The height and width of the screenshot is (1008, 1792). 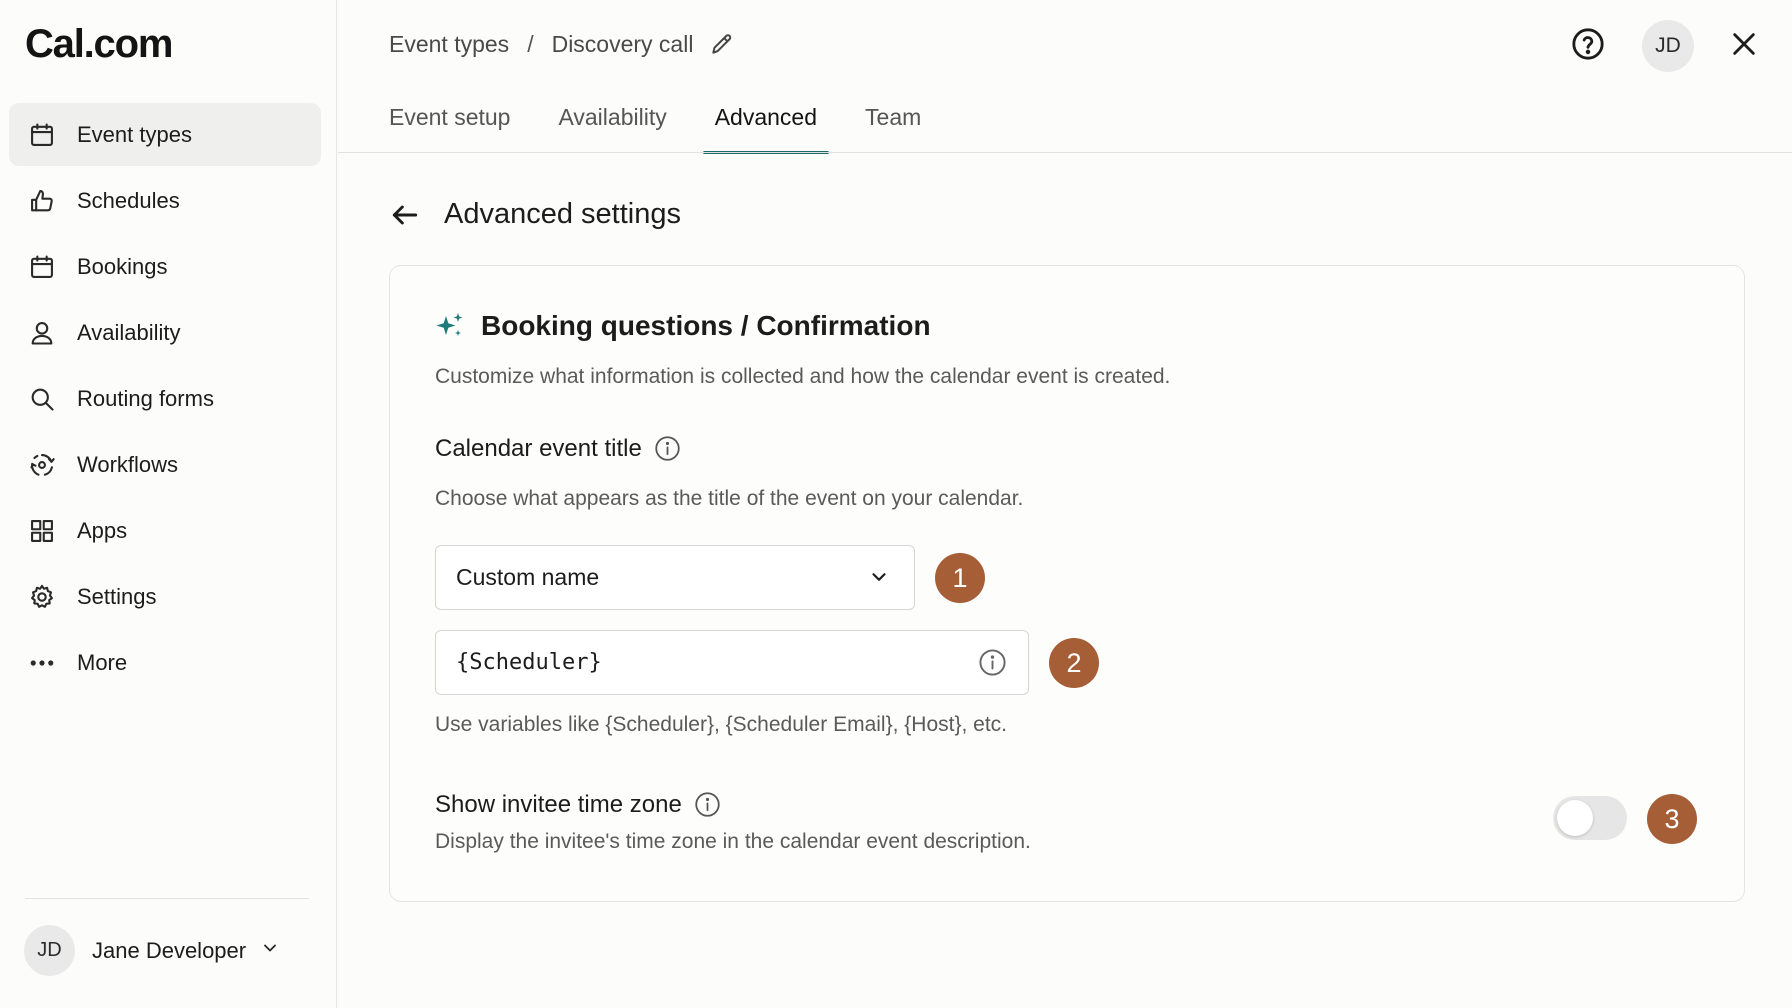 I want to click on hand-thumbs-up-icon, so click(x=42, y=201).